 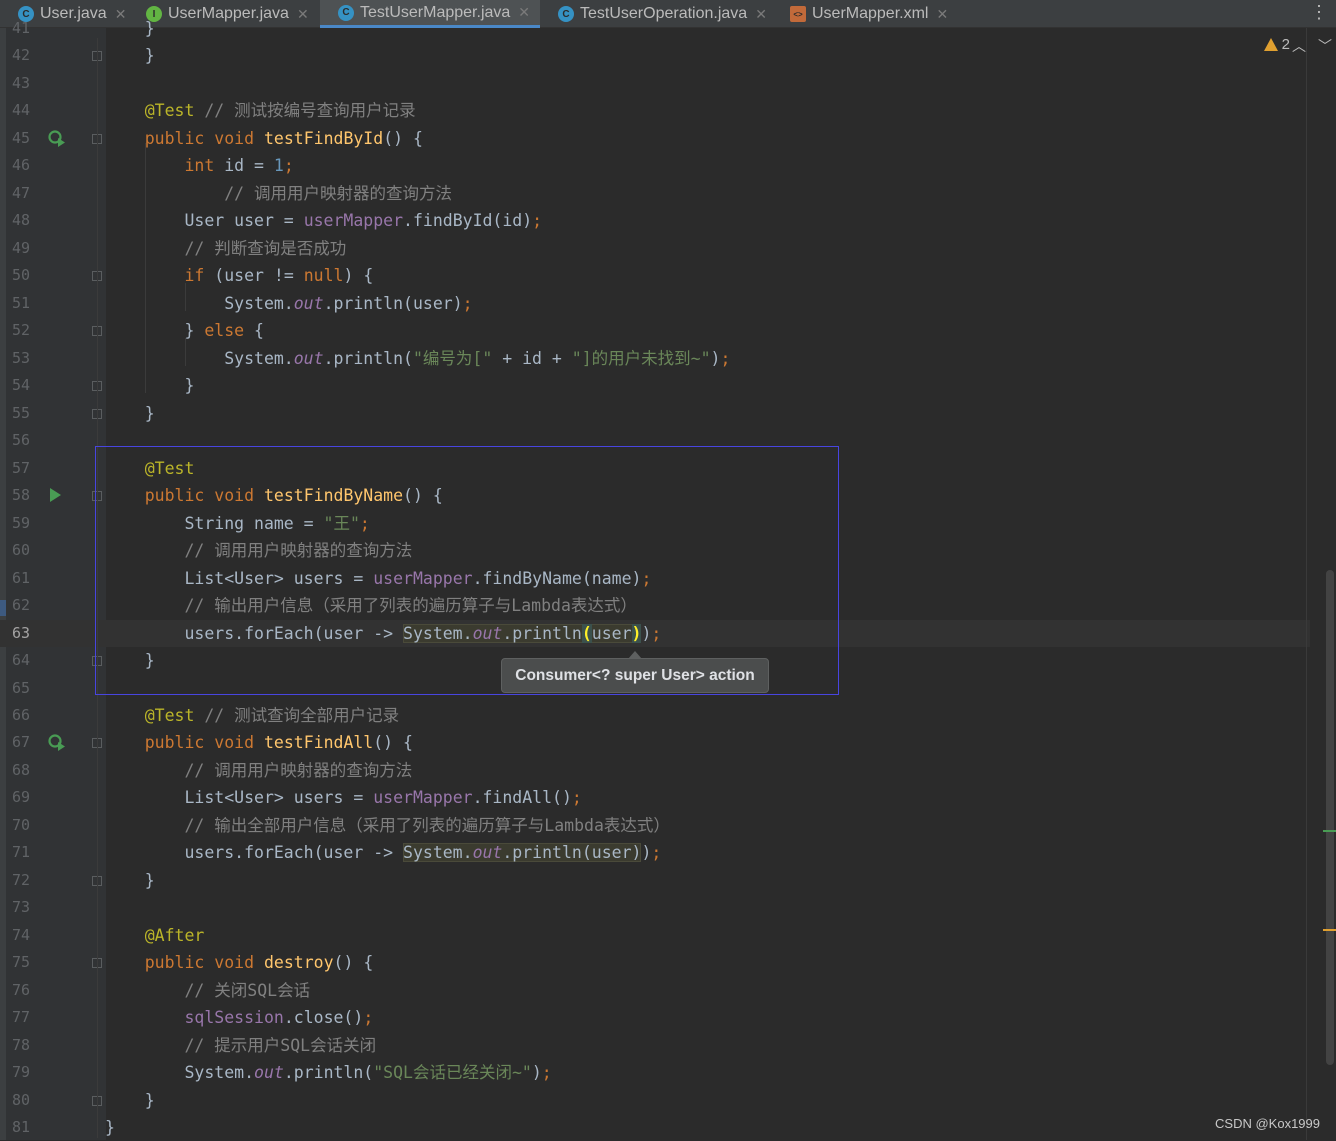 I want to click on code-line: 57 @Test, so click(x=655, y=468).